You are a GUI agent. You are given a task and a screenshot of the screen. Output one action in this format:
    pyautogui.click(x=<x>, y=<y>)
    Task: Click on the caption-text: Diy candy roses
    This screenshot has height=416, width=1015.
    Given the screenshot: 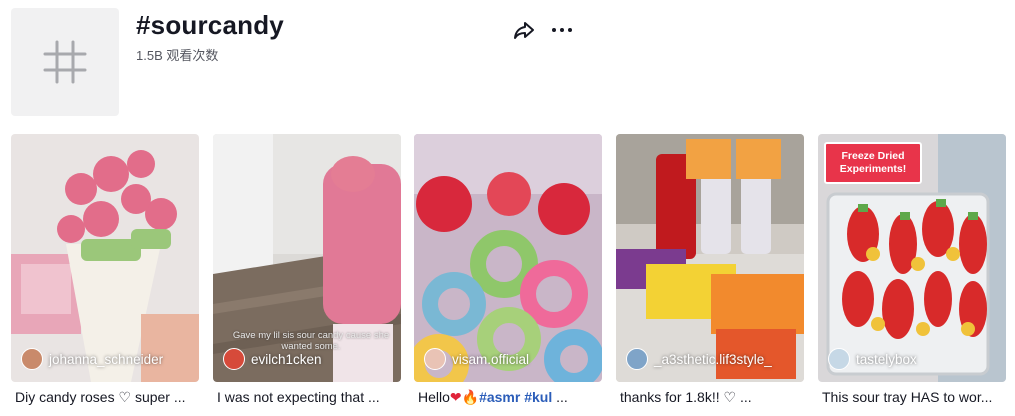 What is the action you would take?
    pyautogui.click(x=65, y=397)
    